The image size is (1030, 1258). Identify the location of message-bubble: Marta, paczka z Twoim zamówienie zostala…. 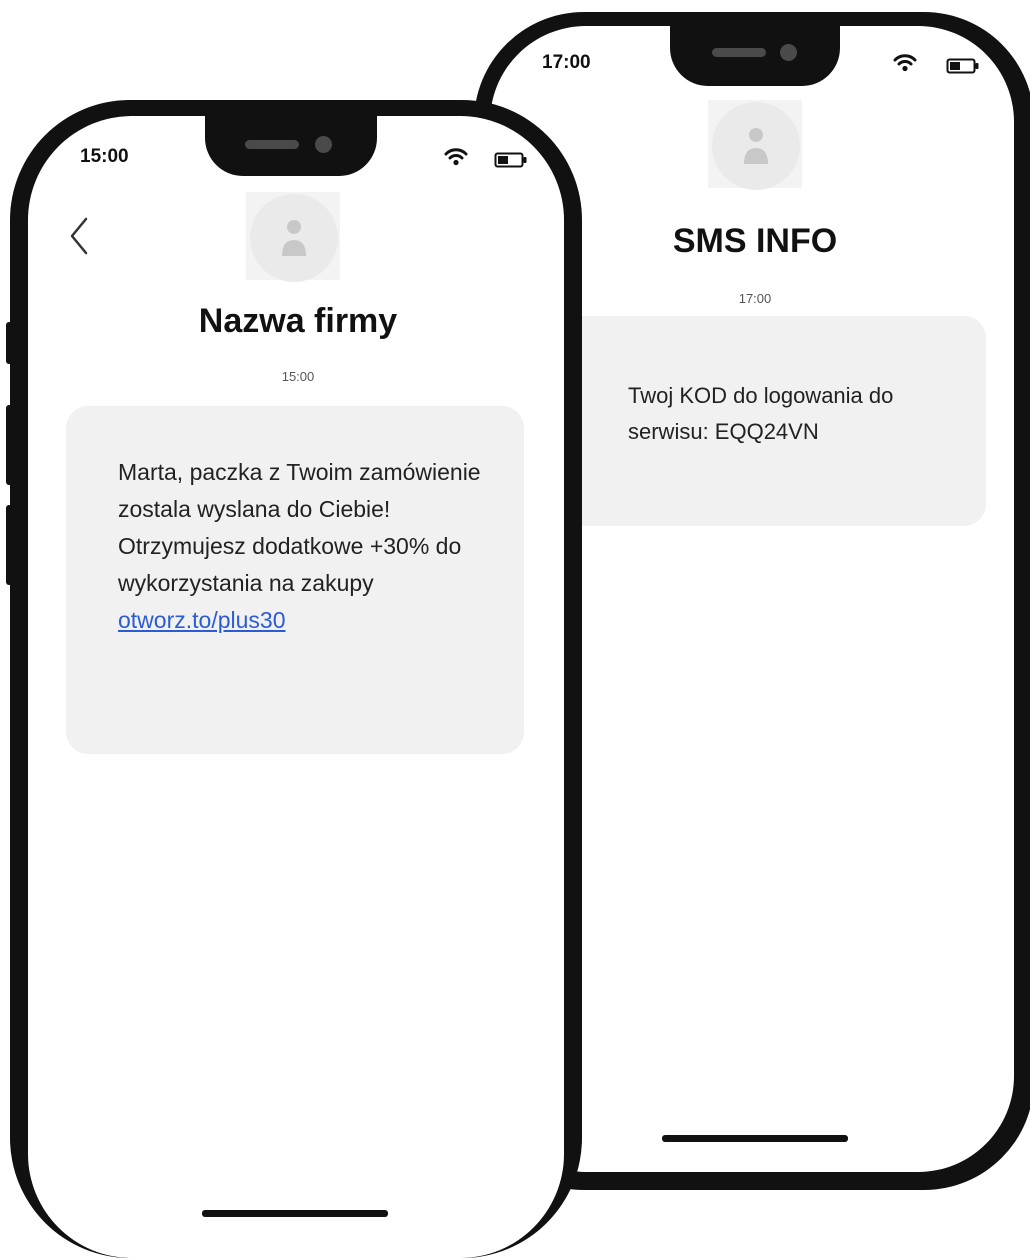
(295, 580).